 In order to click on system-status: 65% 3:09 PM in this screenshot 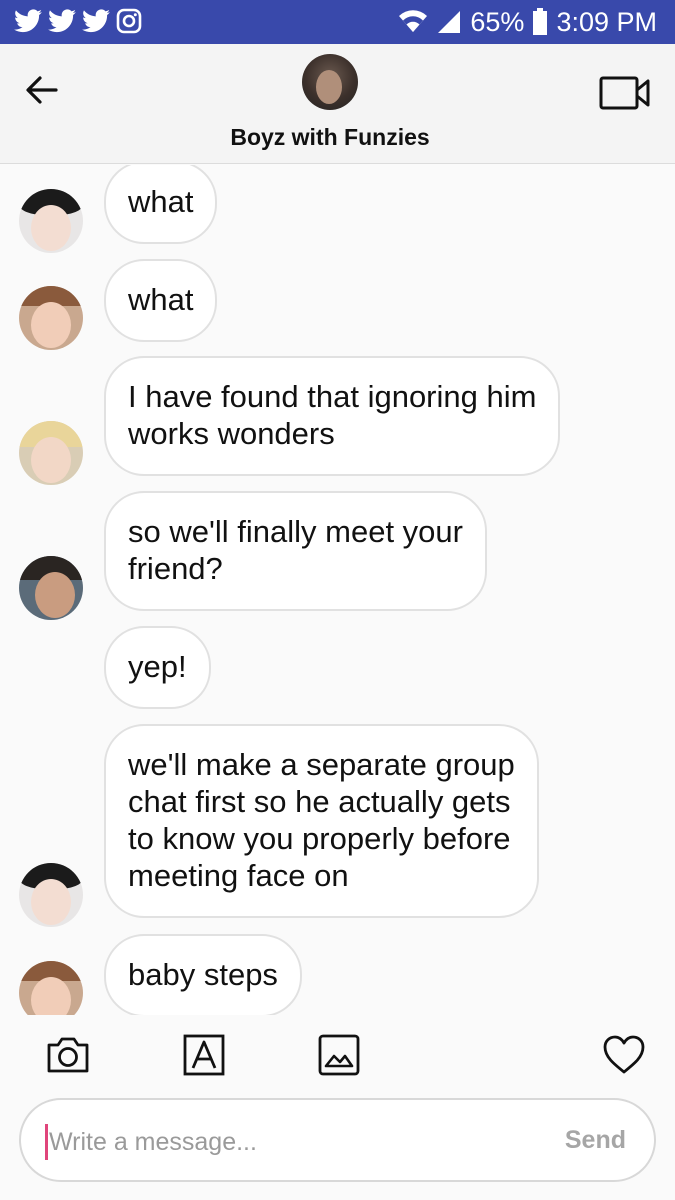, I will do `click(527, 22)`.